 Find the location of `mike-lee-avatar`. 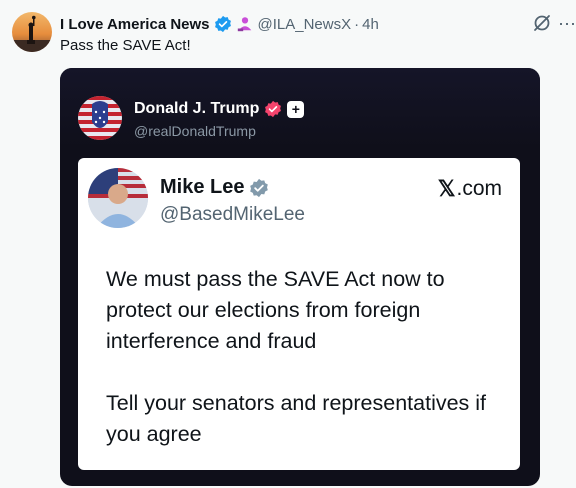

mike-lee-avatar is located at coordinates (118, 198).